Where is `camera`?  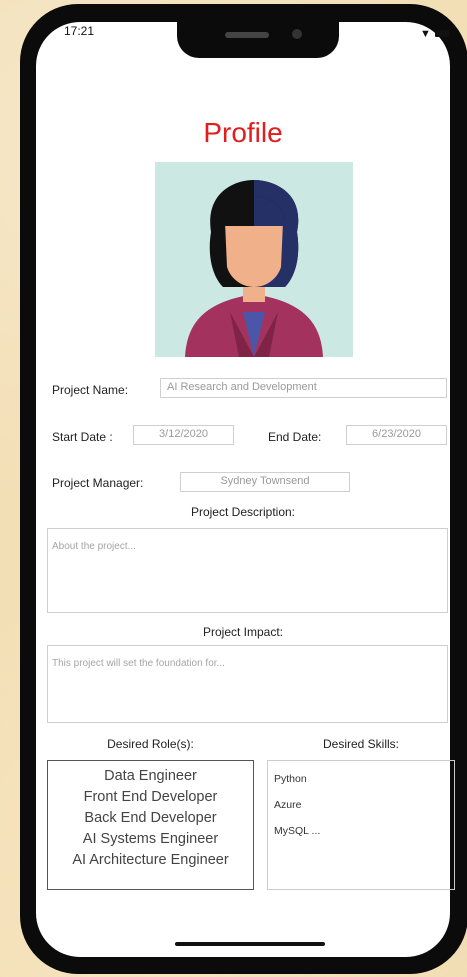
camera is located at coordinates (297, 34).